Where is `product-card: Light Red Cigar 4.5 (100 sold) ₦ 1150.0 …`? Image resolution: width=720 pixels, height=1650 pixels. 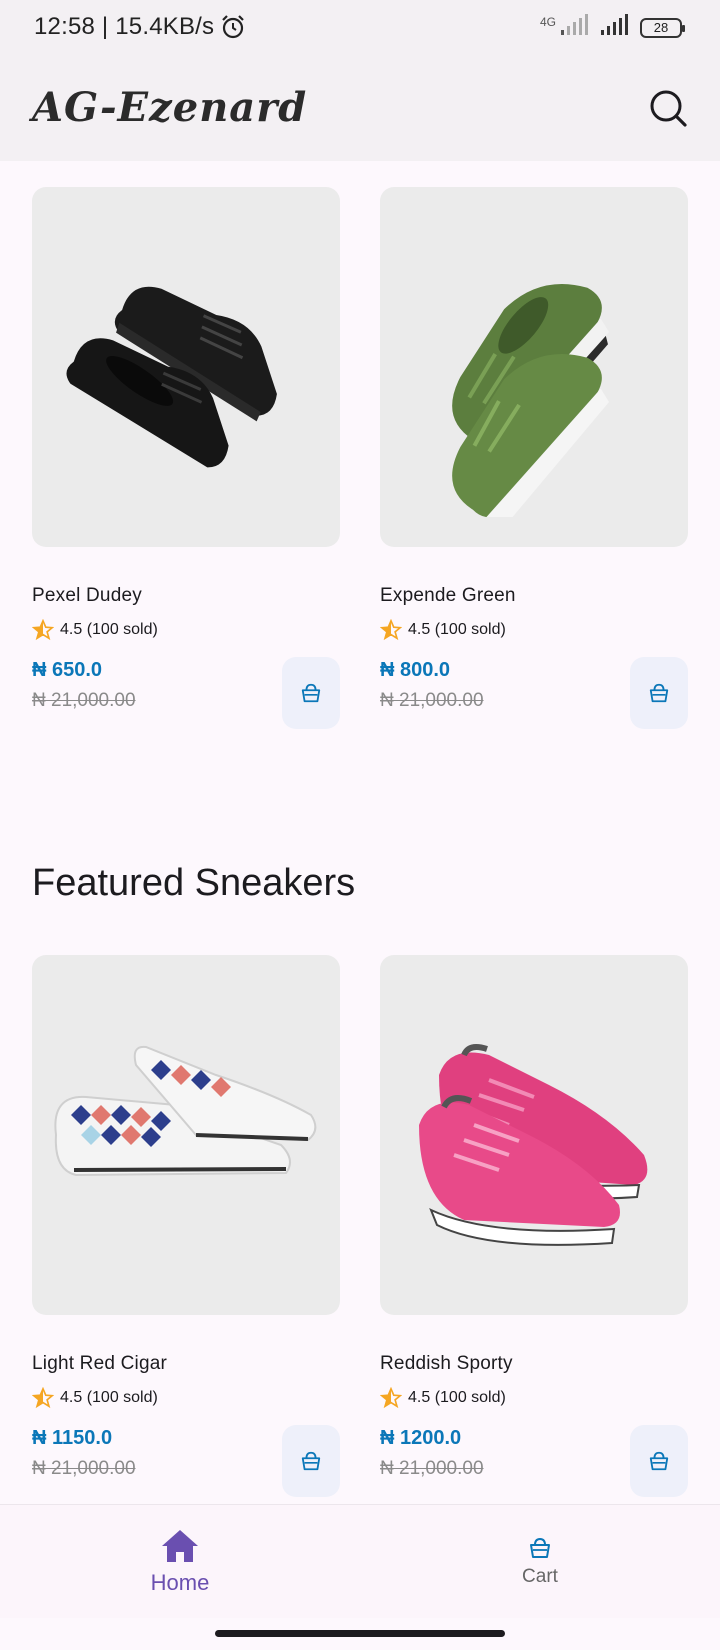 product-card: Light Red Cigar 4.5 (100 sold) ₦ 1150.0 … is located at coordinates (186, 1227).